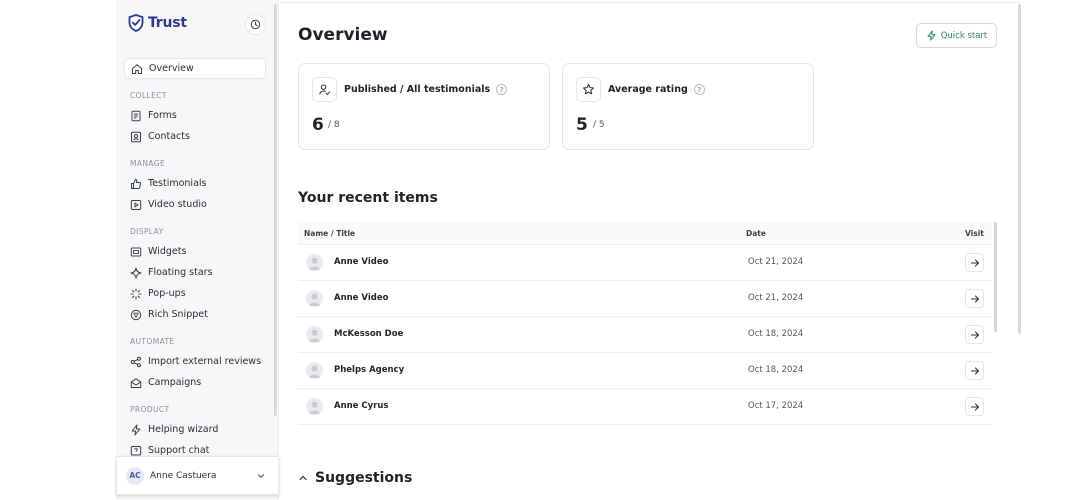 The height and width of the screenshot is (500, 1080). What do you see at coordinates (167, 293) in the screenshot?
I see `sidebar-item-label: Pop-ups` at bounding box center [167, 293].